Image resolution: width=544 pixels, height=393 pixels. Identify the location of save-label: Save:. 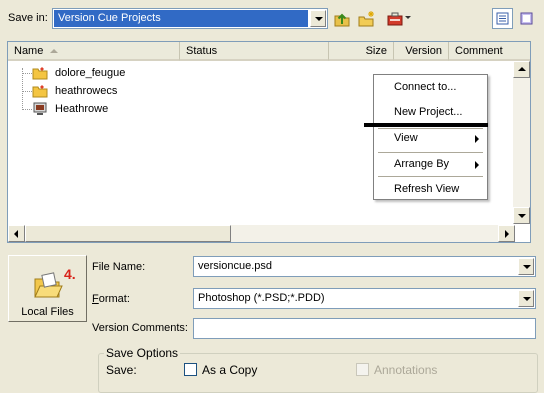
(121, 370).